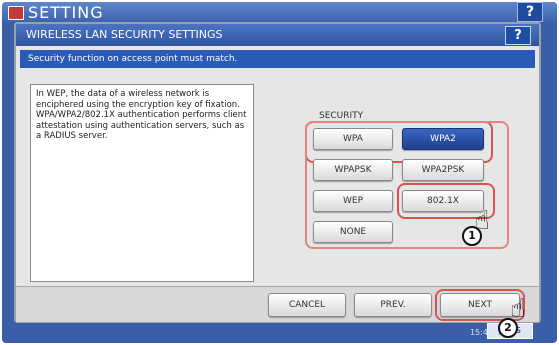 The image size is (559, 345). Describe the element at coordinates (353, 139) in the screenshot. I see `wpa-button: WPA` at that location.